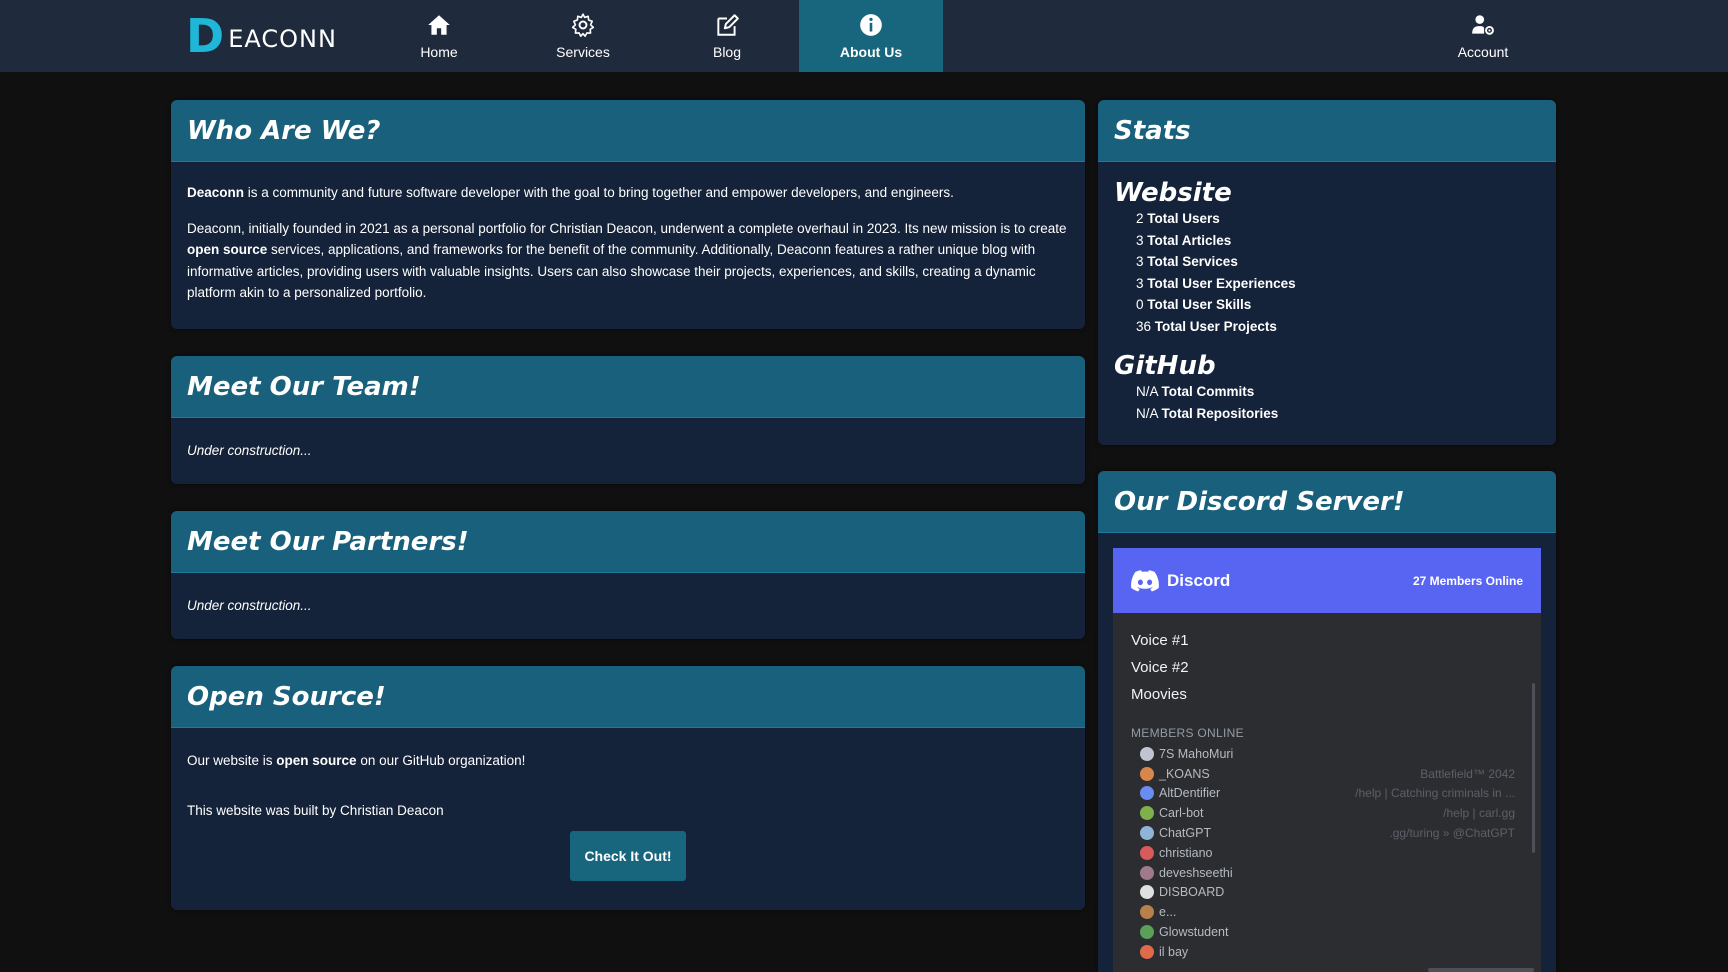  I want to click on stat-value: 0, so click(1140, 304).